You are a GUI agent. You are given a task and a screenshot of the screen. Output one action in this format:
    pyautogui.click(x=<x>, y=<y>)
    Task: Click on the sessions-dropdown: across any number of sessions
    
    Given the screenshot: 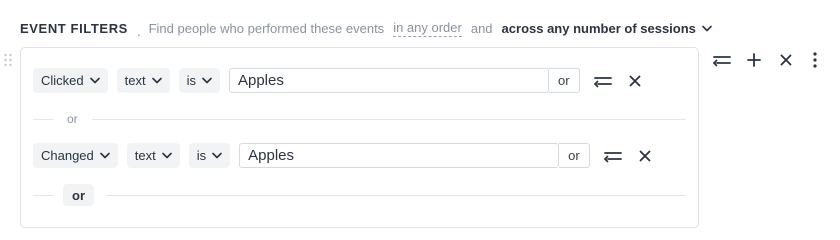 What is the action you would take?
    pyautogui.click(x=607, y=28)
    